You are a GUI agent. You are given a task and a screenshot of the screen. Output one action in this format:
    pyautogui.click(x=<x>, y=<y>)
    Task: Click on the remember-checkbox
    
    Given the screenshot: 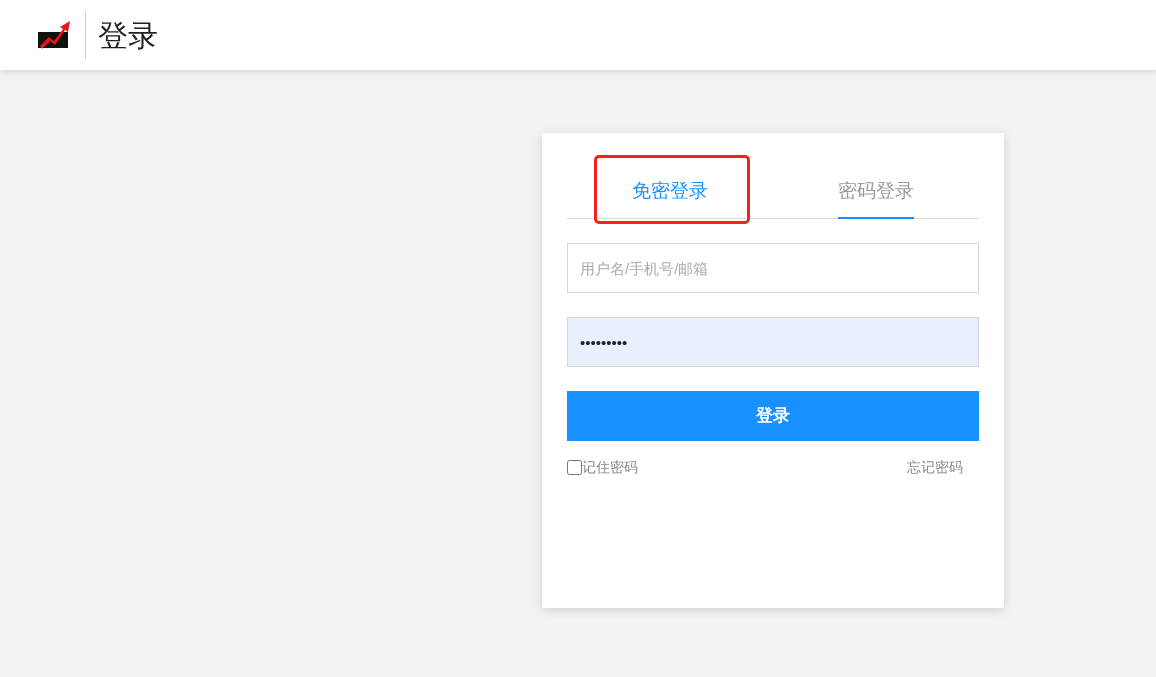 What is the action you would take?
    pyautogui.click(x=574, y=467)
    